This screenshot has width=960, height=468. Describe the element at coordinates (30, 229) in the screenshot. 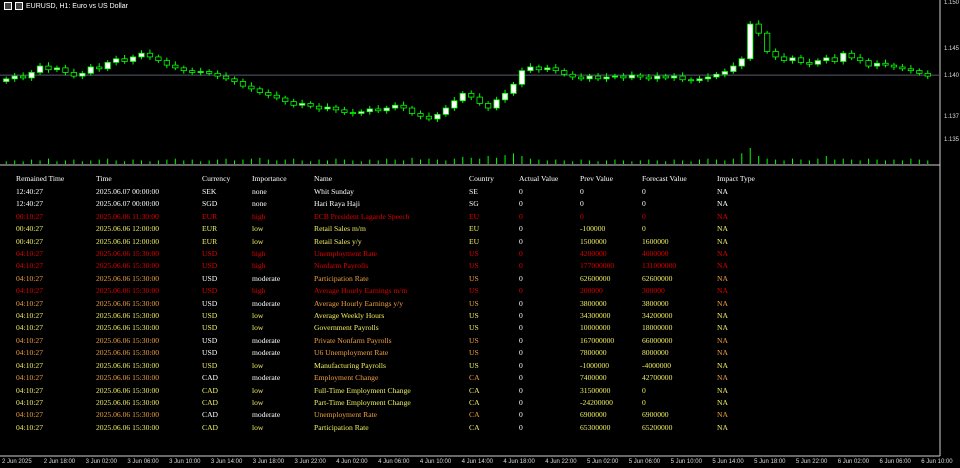

I see `cell-remained-time: 00:40:27` at that location.